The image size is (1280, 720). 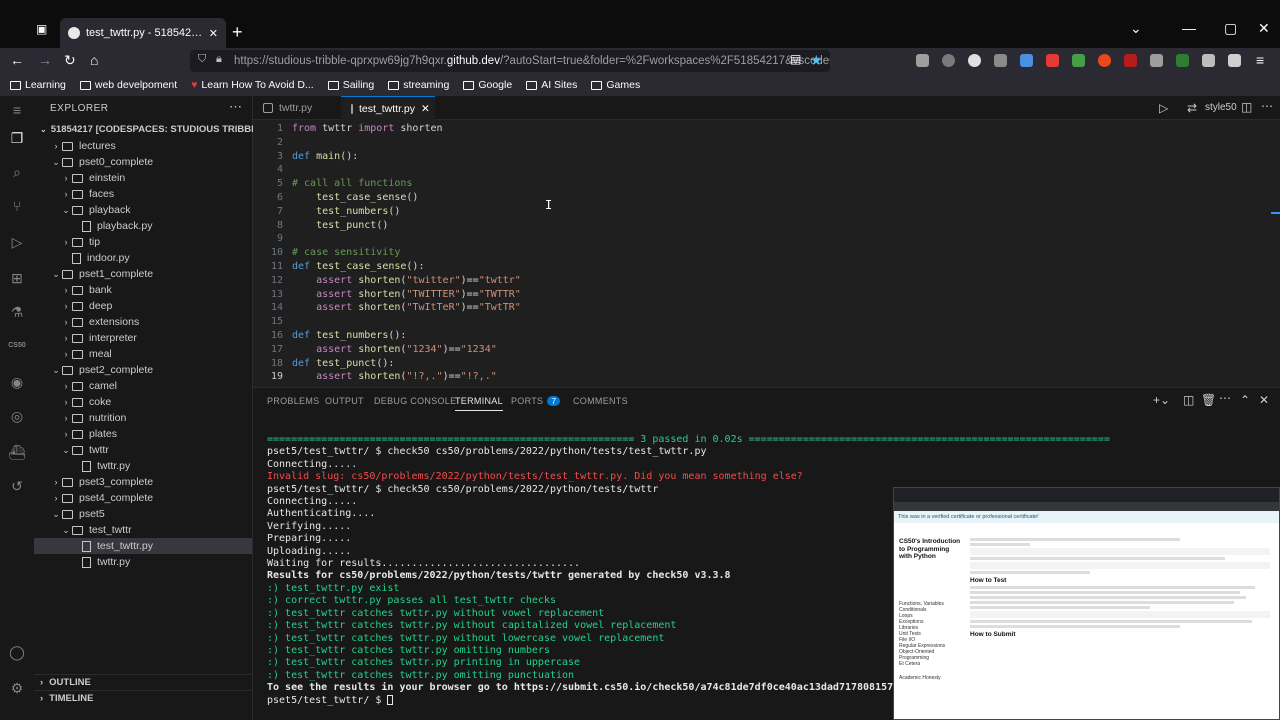 I want to click on account-extension-icon, so click(x=974, y=60).